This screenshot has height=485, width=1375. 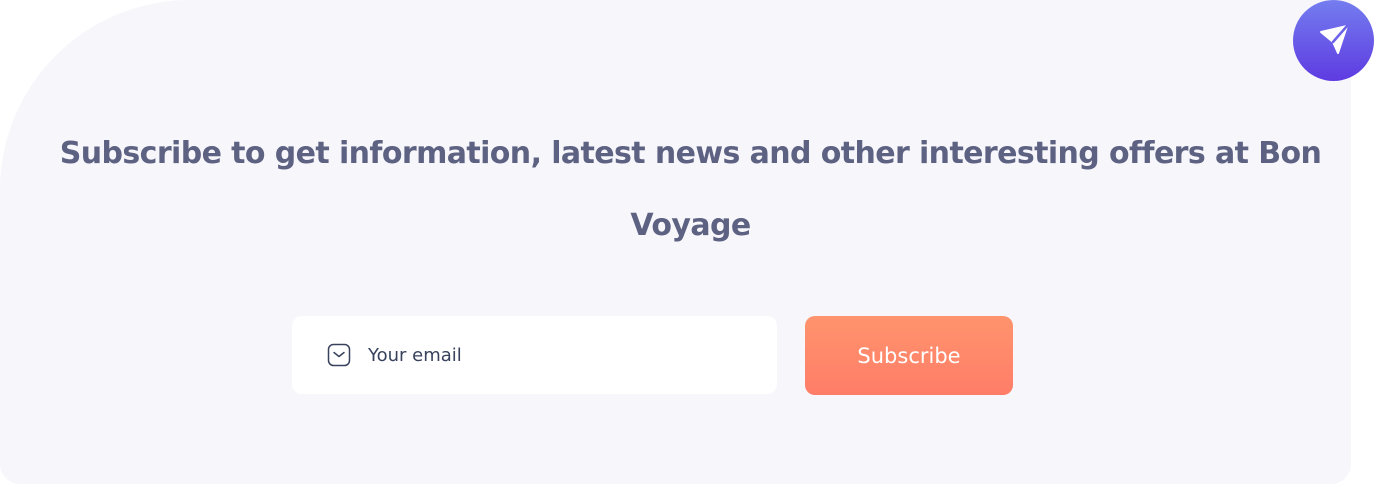 I want to click on send-badge, so click(x=1333, y=40).